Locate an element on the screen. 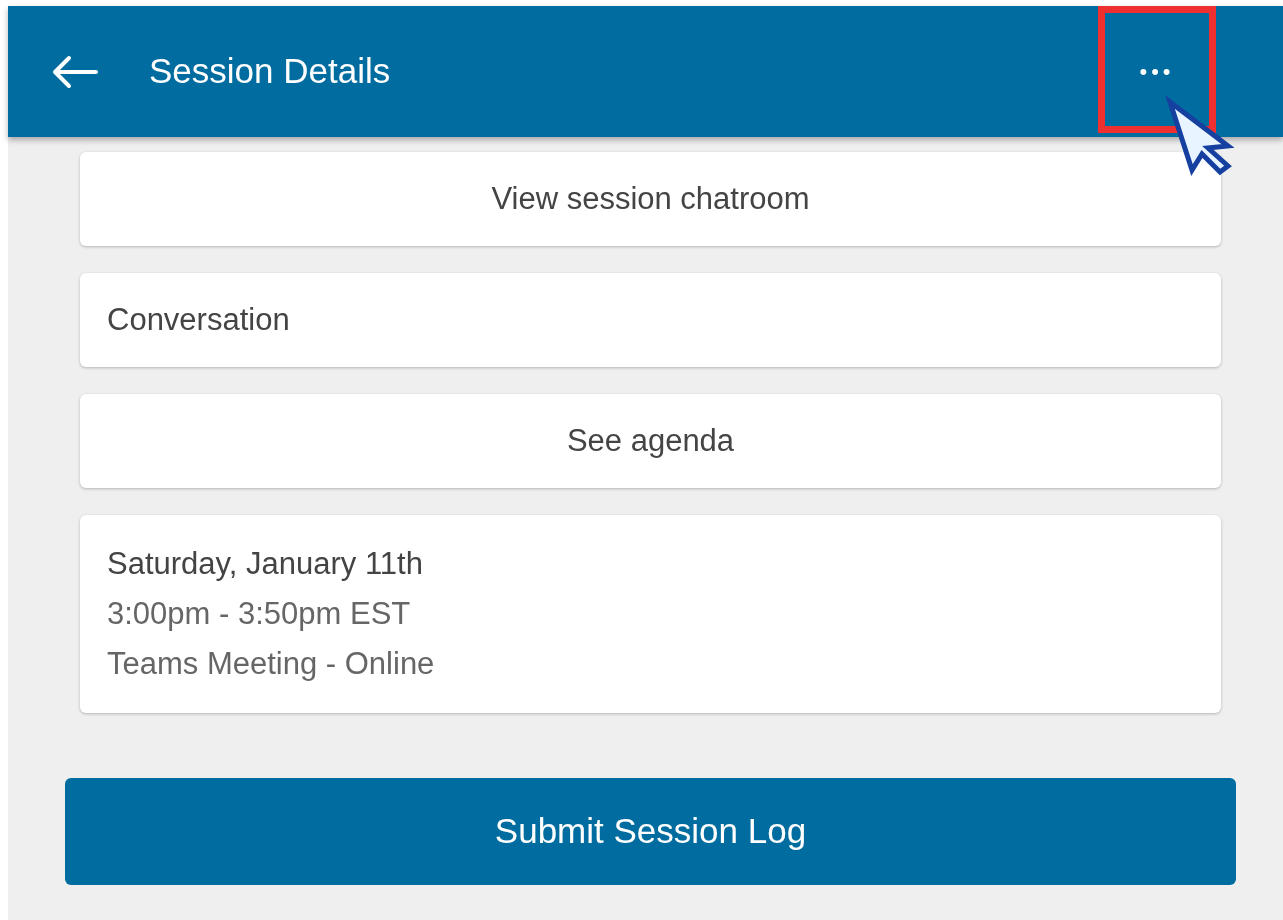  window-title: Session Details is located at coordinates (270, 71).